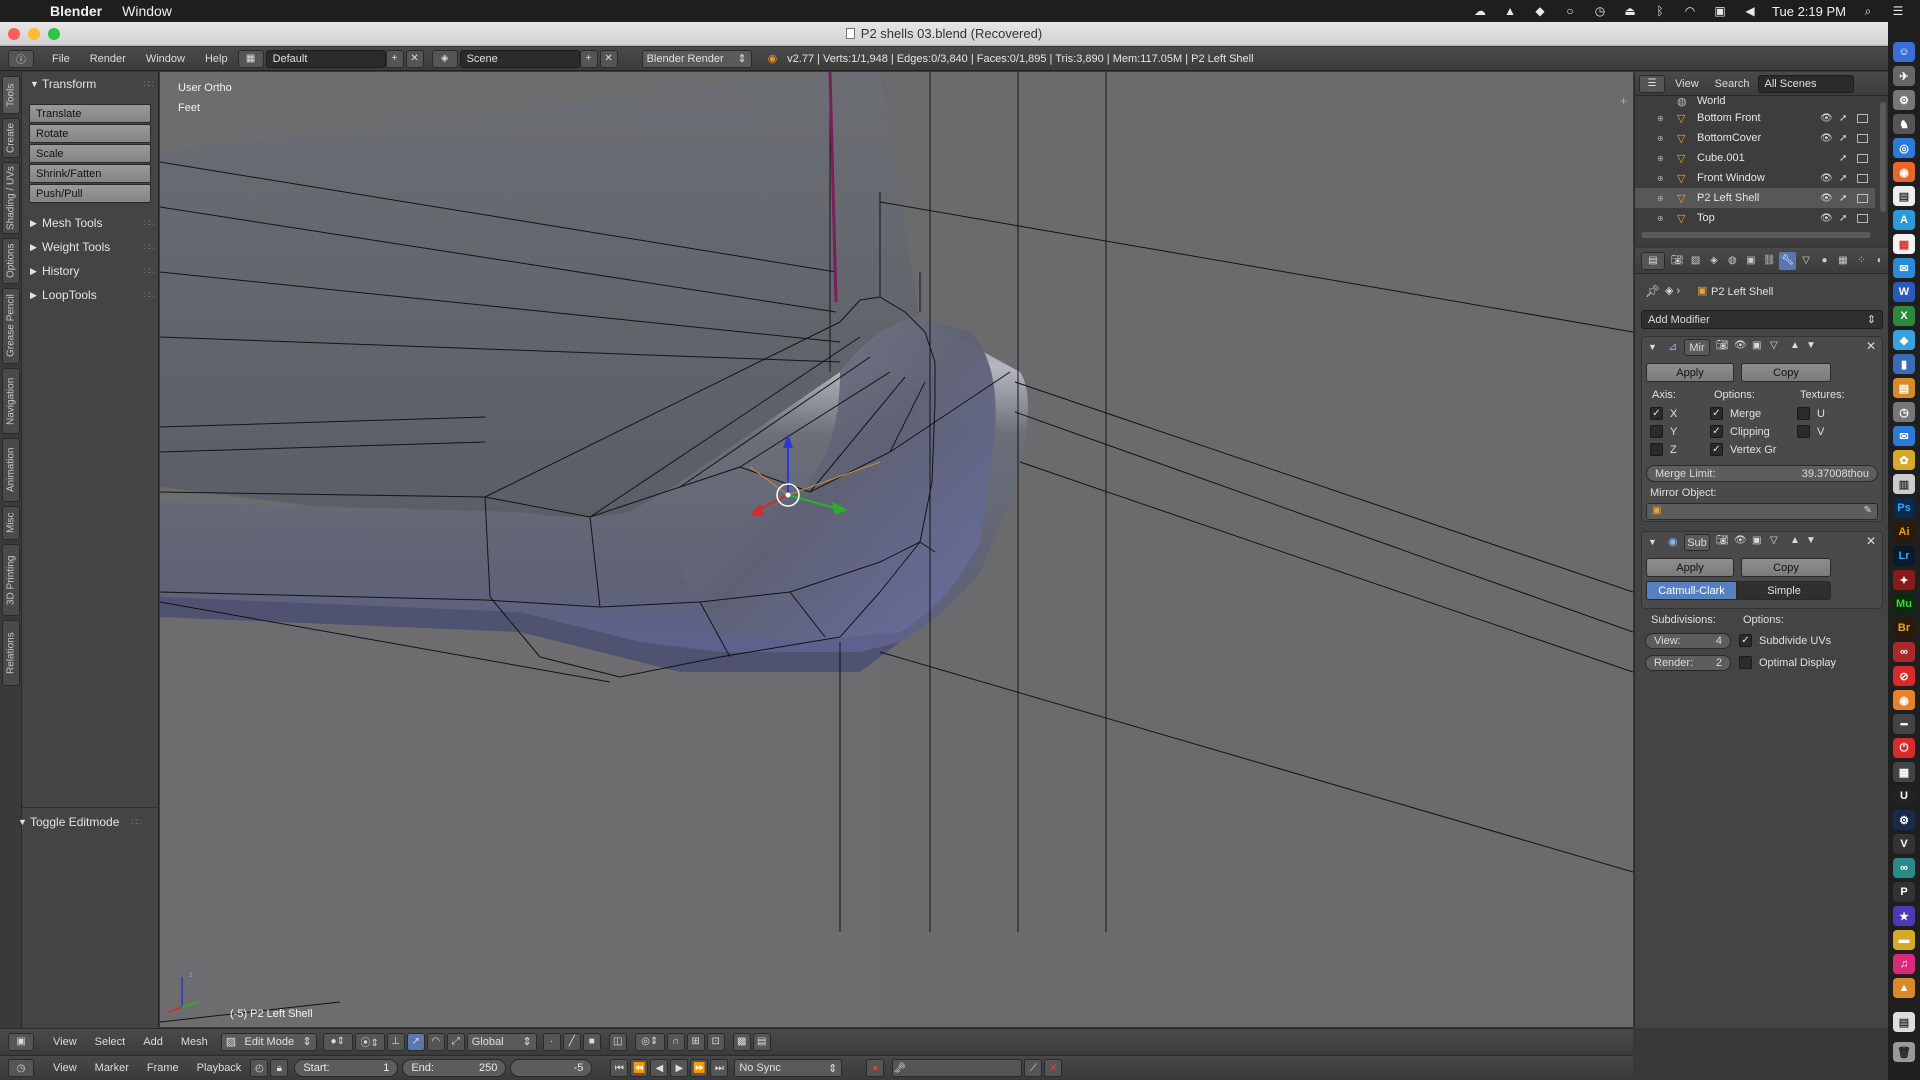  Describe the element at coordinates (1756, 345) in the screenshot. I see `show-in-editmode-icon: ▣` at that location.